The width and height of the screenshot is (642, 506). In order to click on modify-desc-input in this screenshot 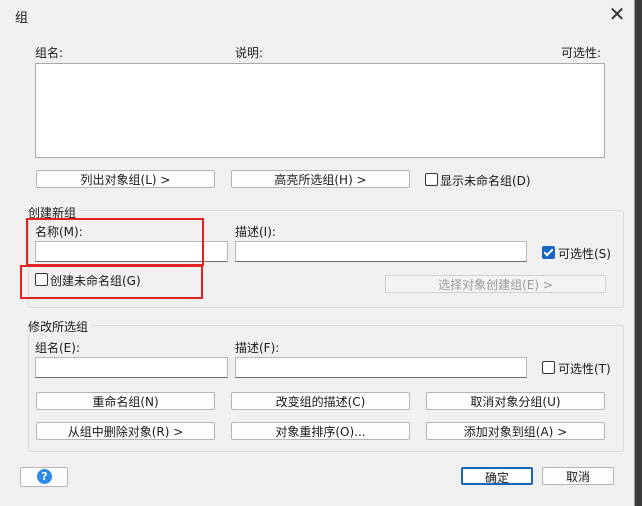, I will do `click(381, 367)`.